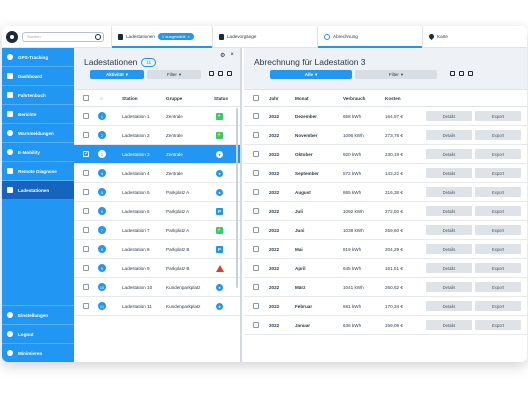  What do you see at coordinates (63, 36) in the screenshot?
I see `search-input: Suchen` at bounding box center [63, 36].